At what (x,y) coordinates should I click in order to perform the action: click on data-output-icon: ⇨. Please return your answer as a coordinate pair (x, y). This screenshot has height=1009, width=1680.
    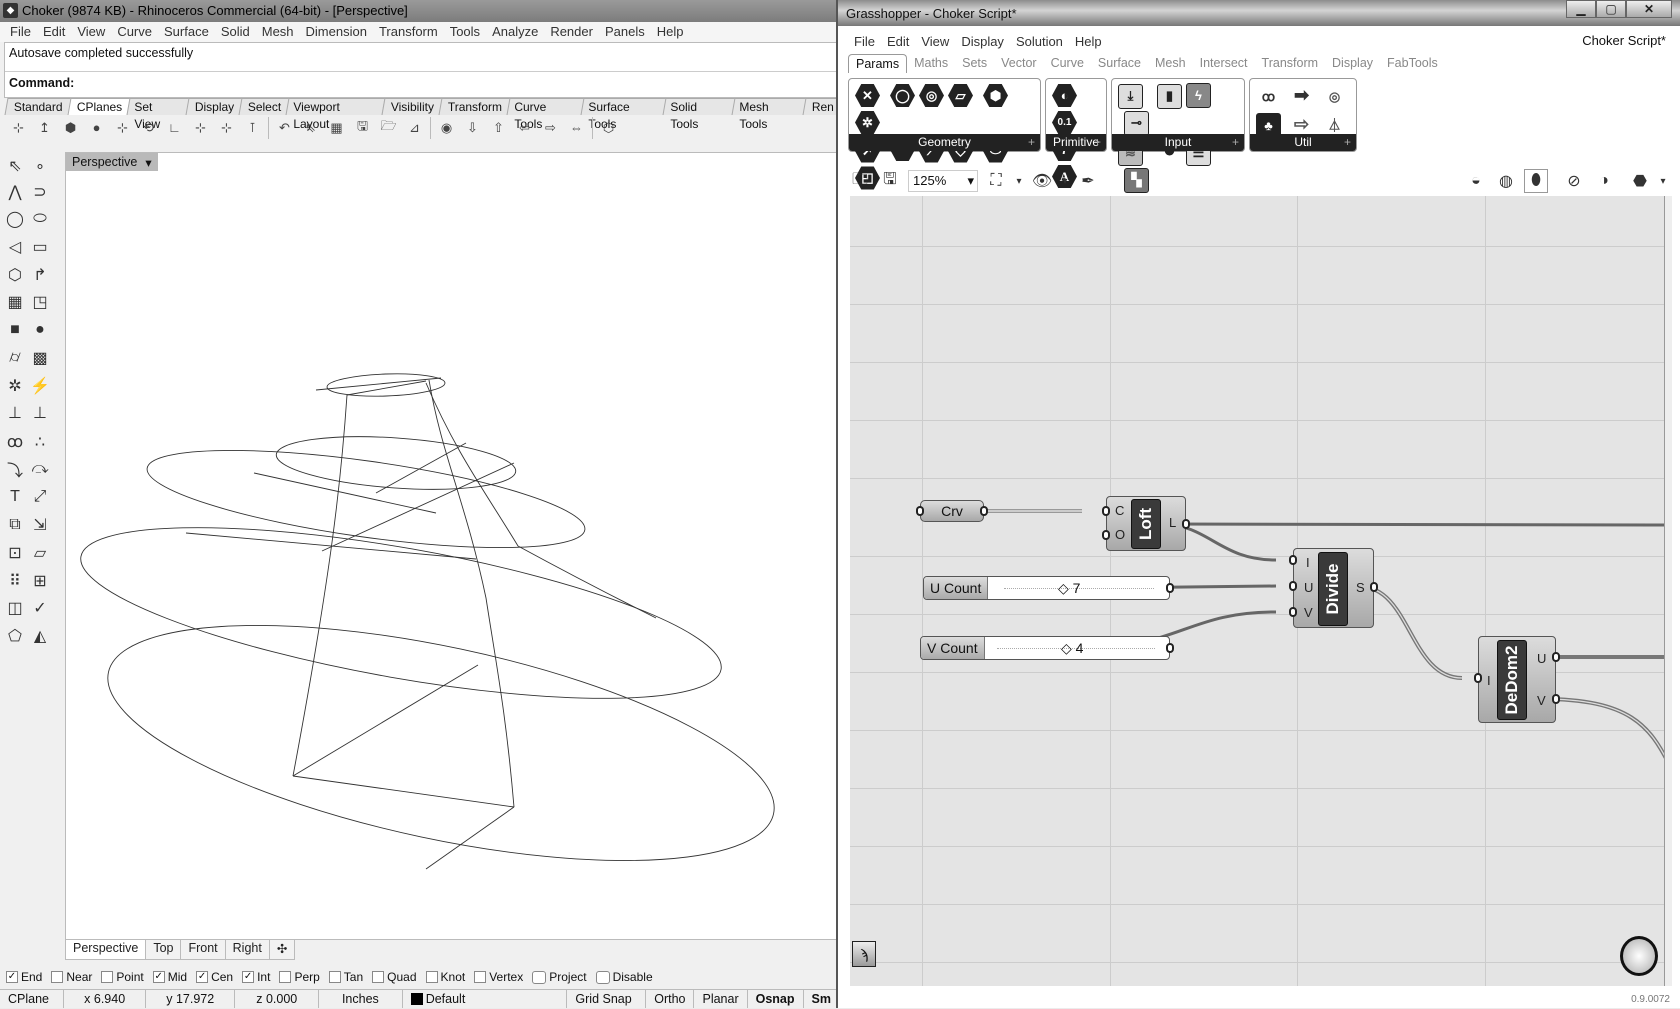
    Looking at the image, I should click on (1301, 124).